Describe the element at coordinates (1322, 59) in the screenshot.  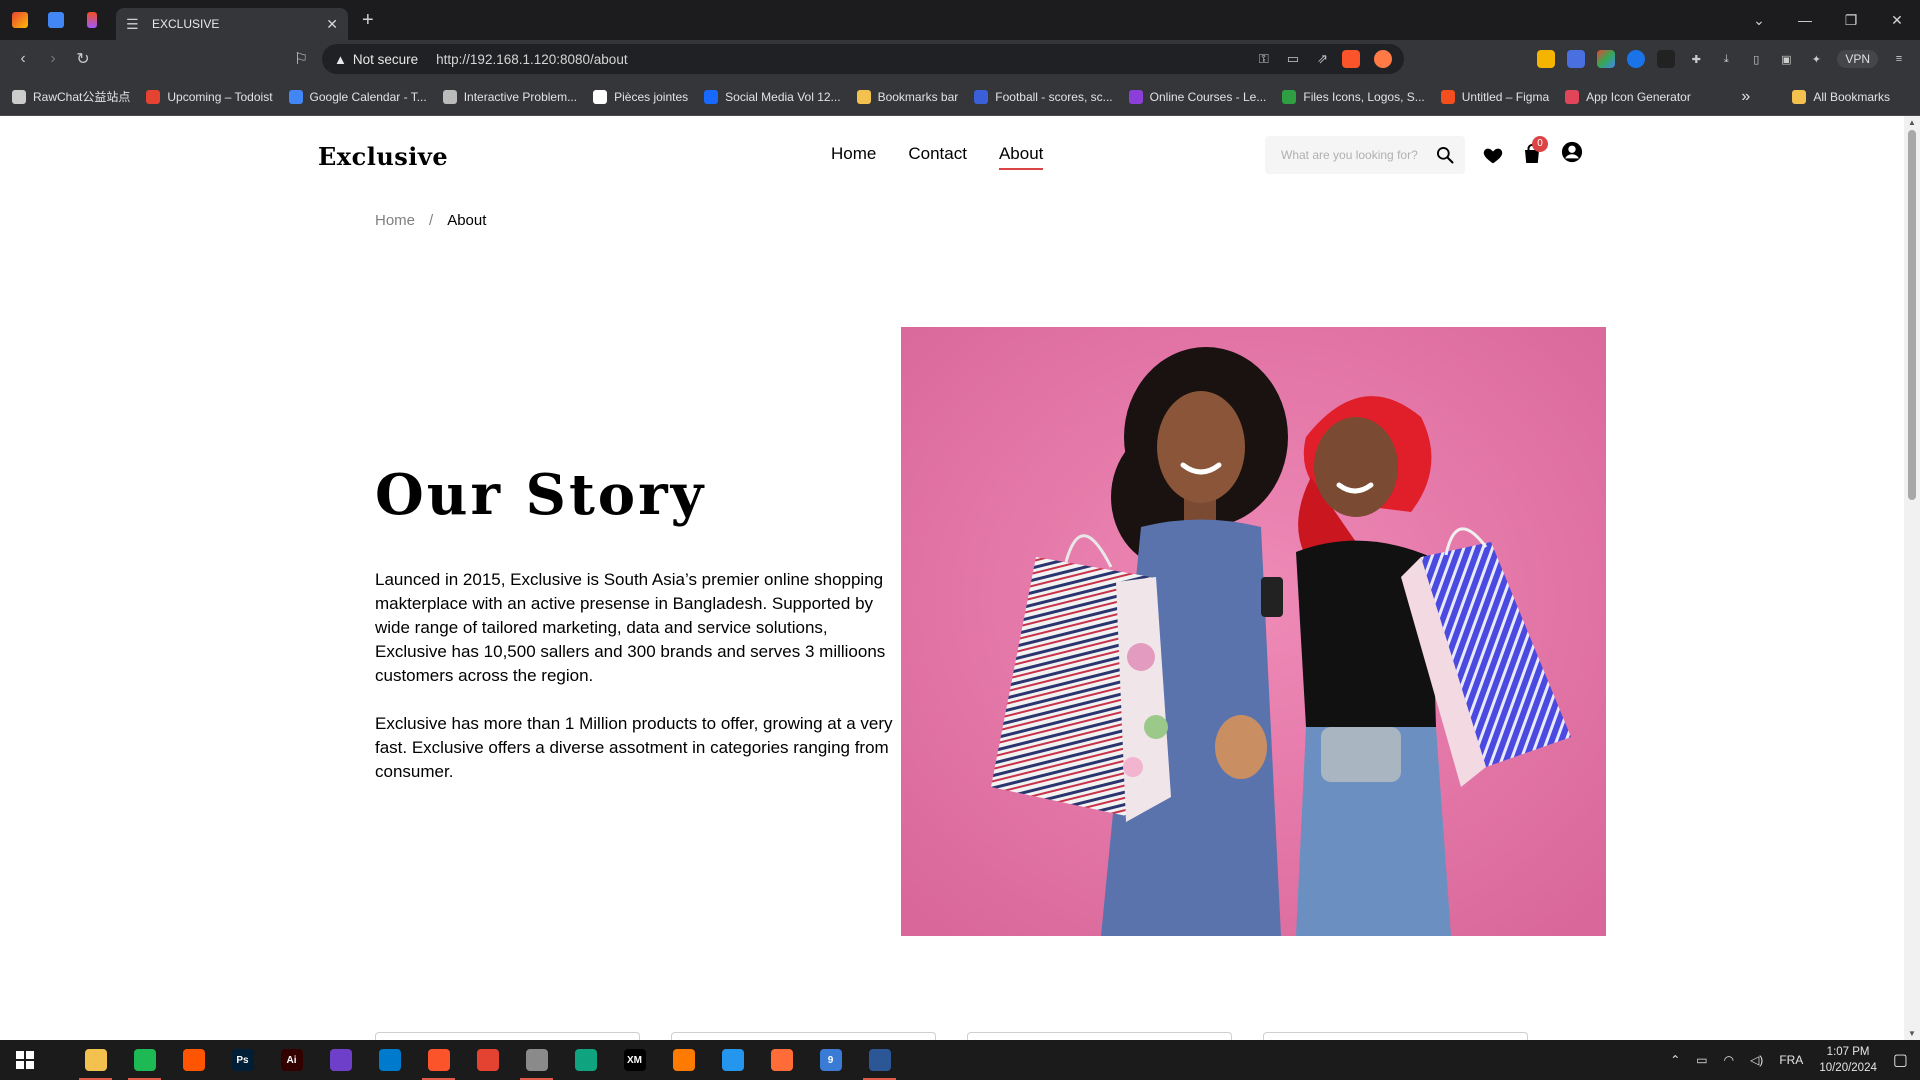
I see `share-icon: ⇗` at that location.